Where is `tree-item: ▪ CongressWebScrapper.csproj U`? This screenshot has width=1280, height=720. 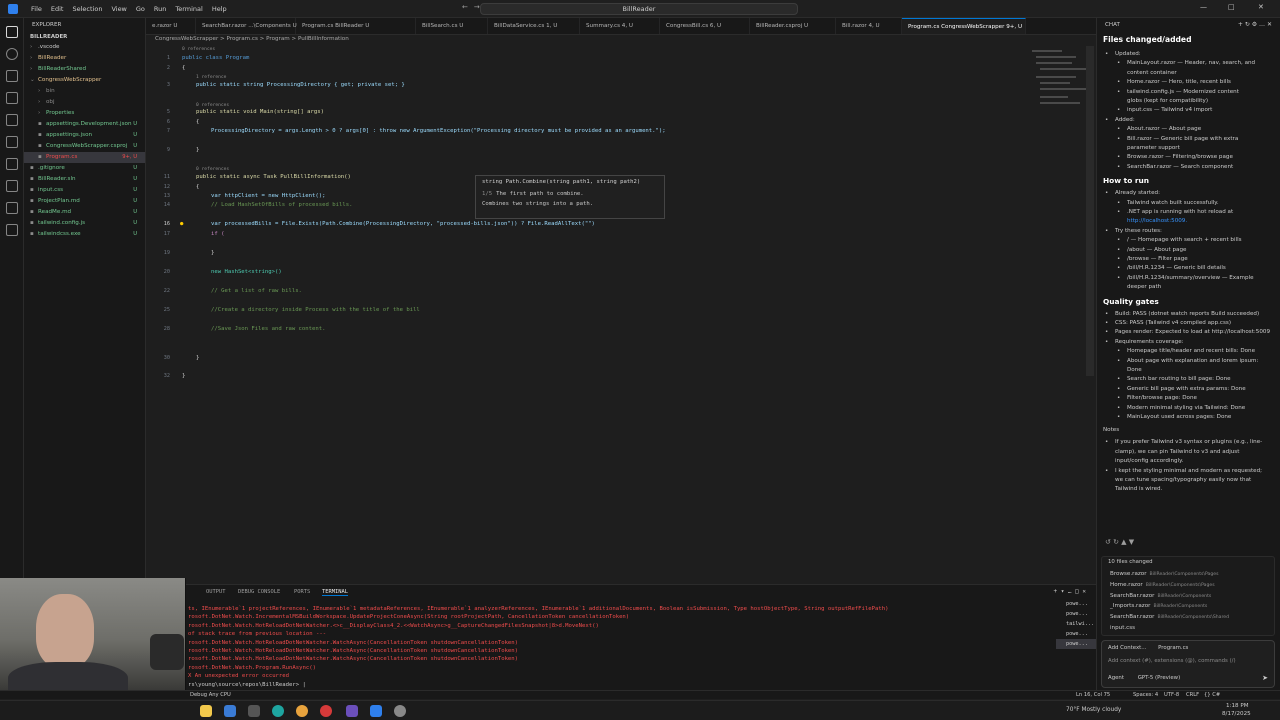 tree-item: ▪ CongressWebScrapper.csproj U is located at coordinates (84, 146).